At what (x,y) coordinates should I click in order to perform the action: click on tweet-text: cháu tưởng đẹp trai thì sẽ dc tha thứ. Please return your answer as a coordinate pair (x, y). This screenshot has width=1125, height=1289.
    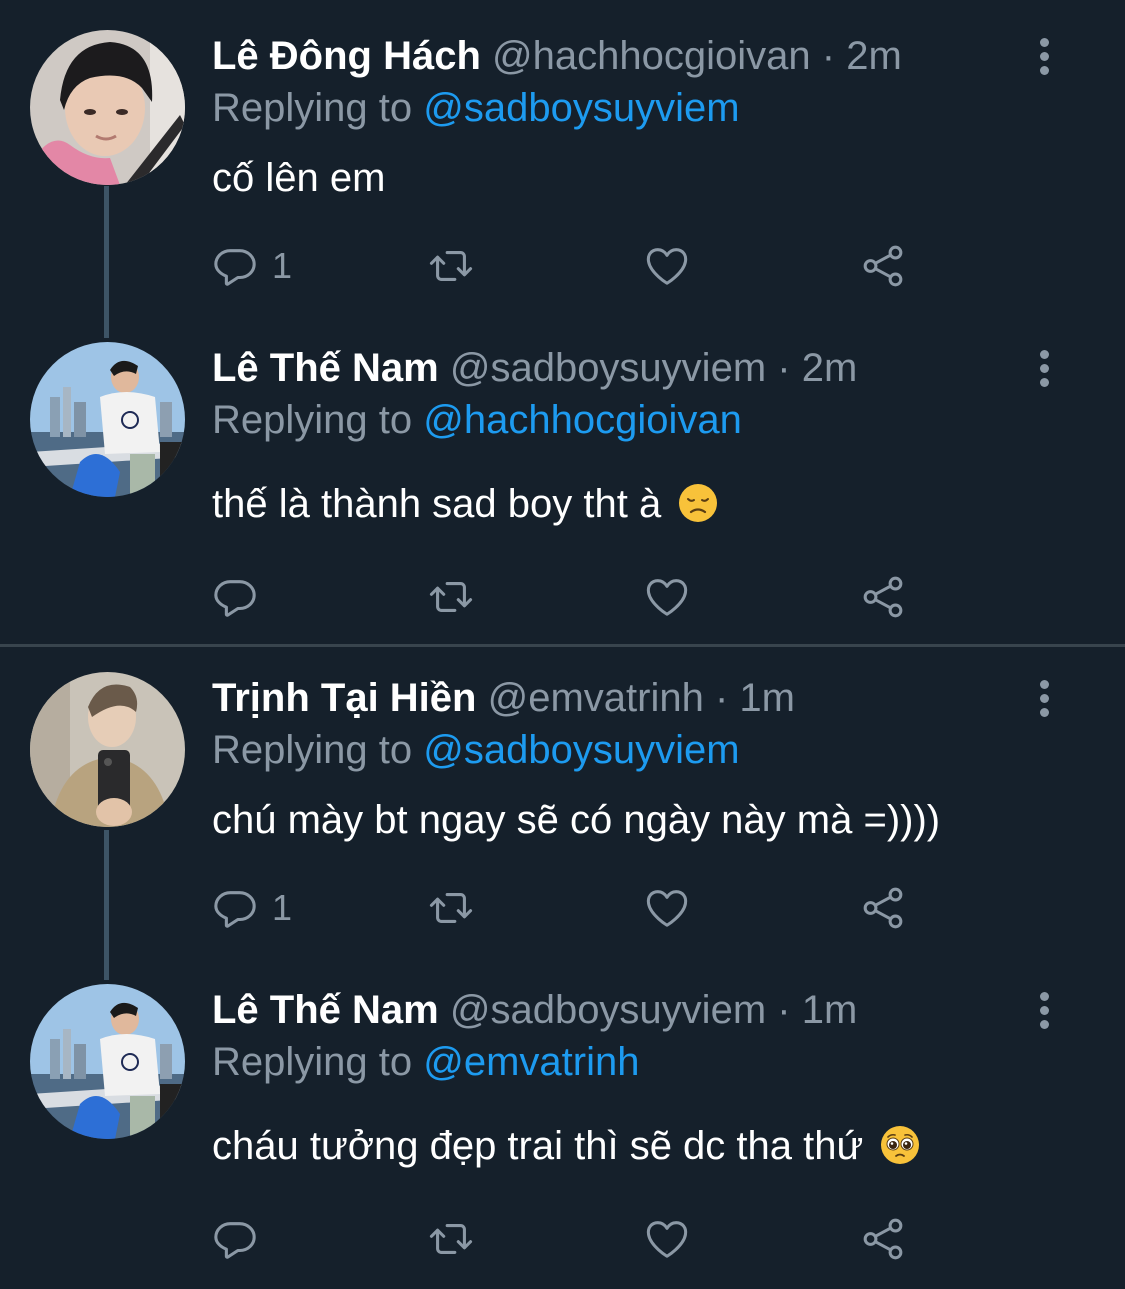
    Looking at the image, I should click on (566, 1146).